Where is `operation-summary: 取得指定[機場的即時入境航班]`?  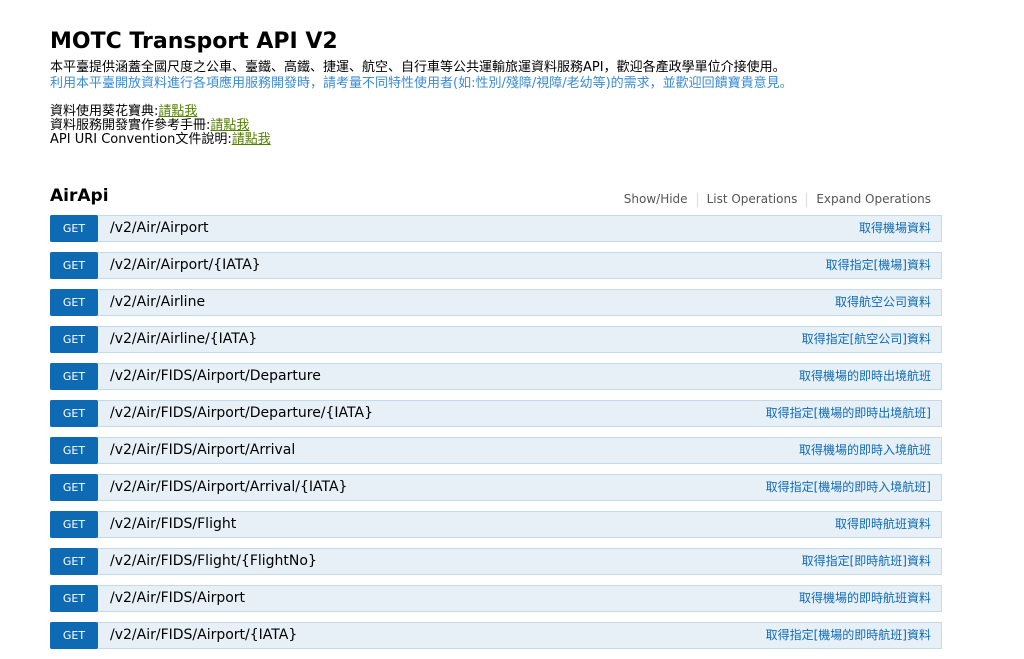
operation-summary: 取得指定[機場的即時入境航班] is located at coordinates (848, 487).